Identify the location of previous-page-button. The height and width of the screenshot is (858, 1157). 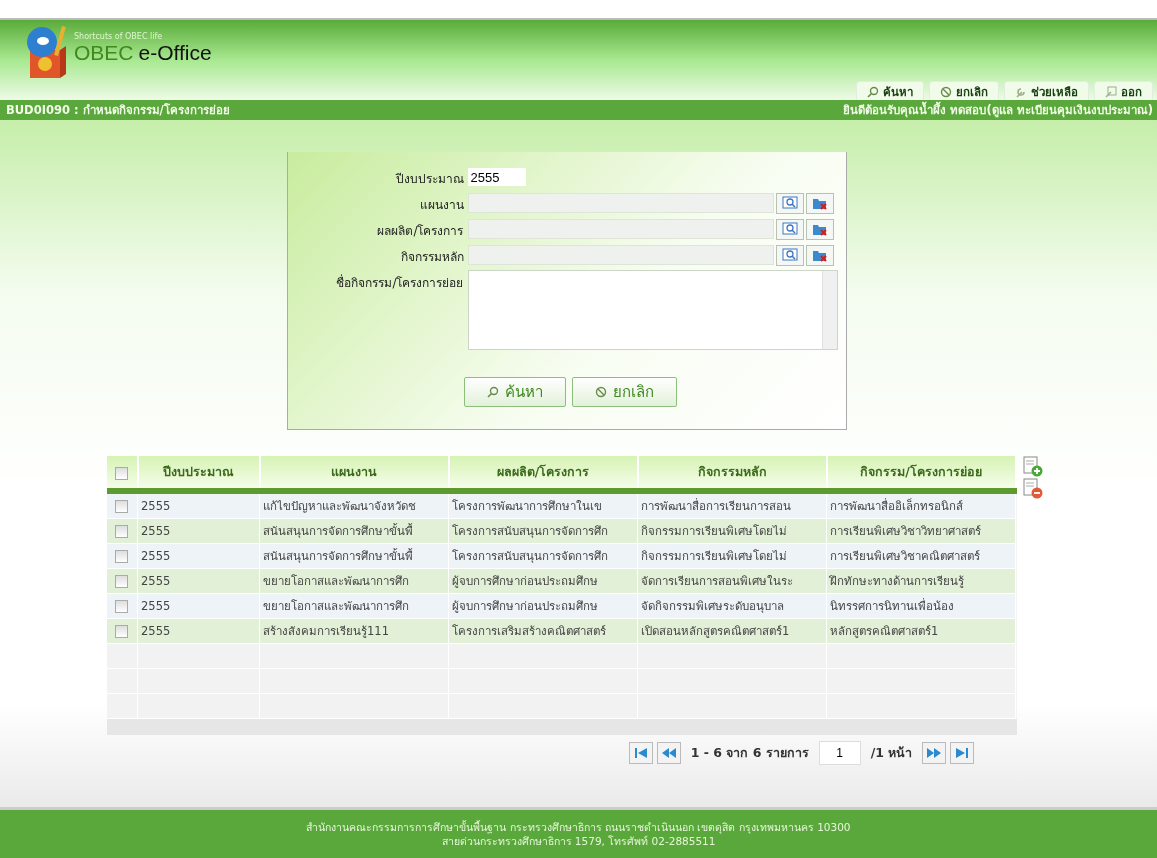
(668, 753).